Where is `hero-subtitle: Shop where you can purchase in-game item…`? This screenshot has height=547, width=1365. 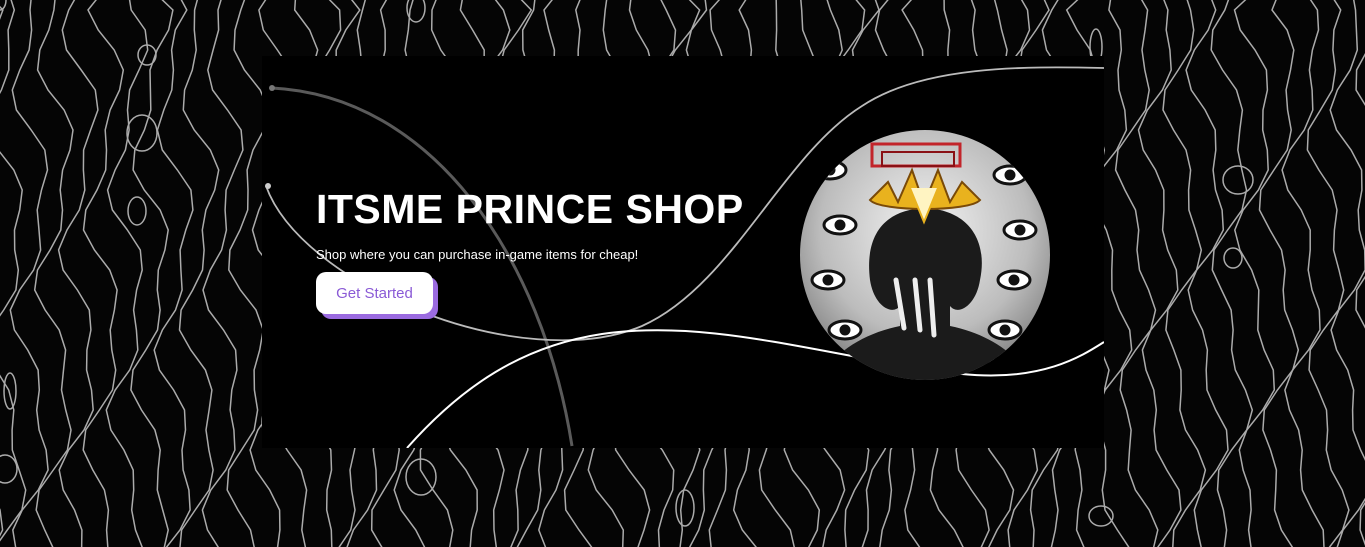
hero-subtitle: Shop where you can purchase in-game item… is located at coordinates (477, 254).